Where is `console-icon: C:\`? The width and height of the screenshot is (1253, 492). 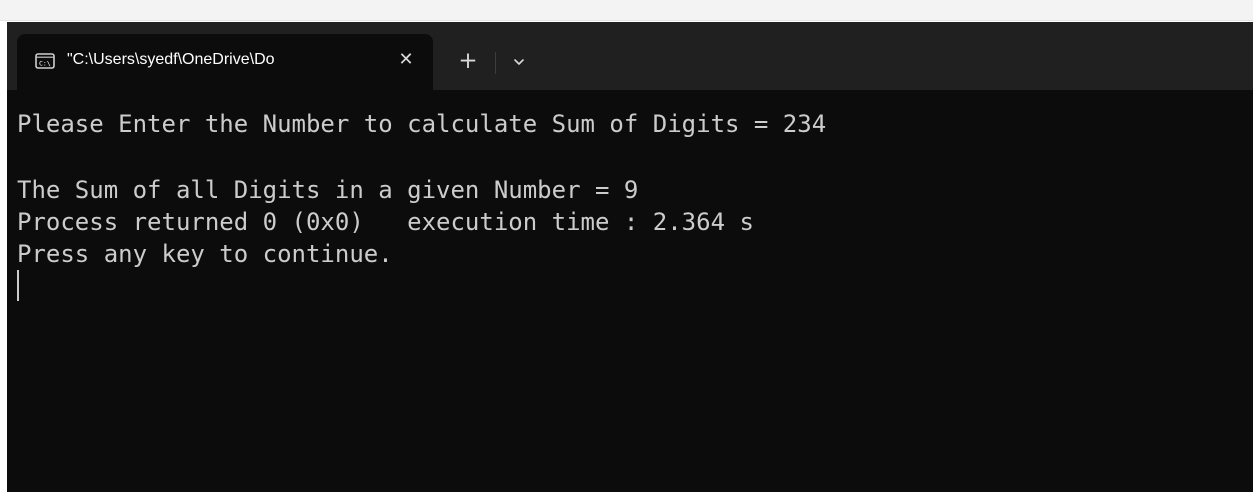 console-icon: C:\ is located at coordinates (45, 61).